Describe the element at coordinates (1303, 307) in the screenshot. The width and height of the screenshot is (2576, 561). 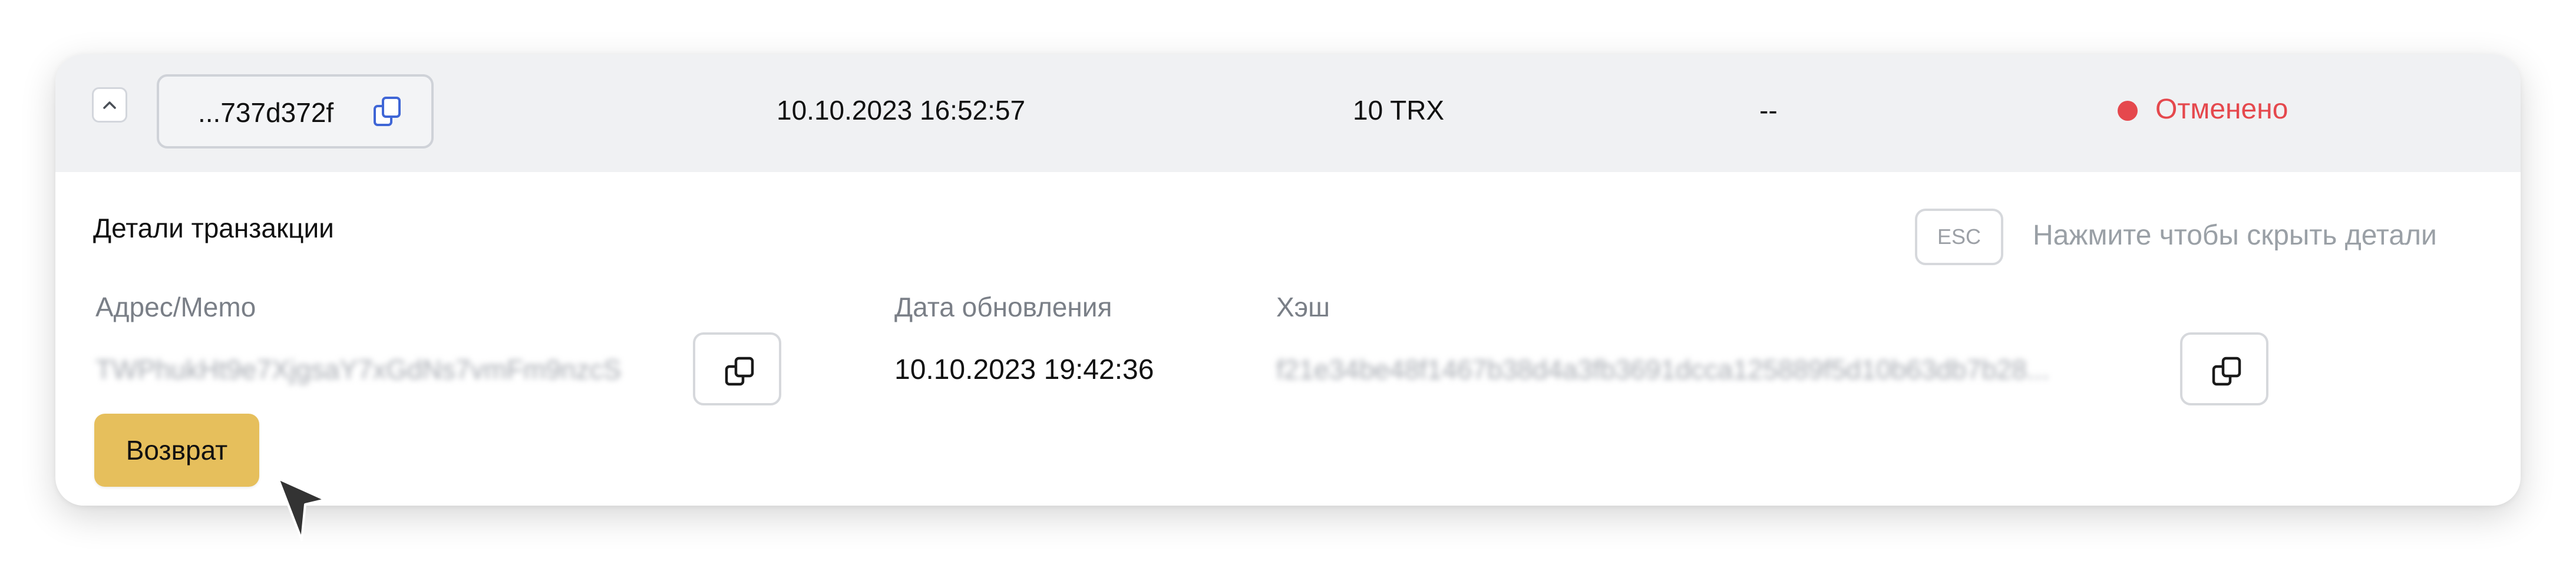
I see `hash-label: Хэш` at that location.